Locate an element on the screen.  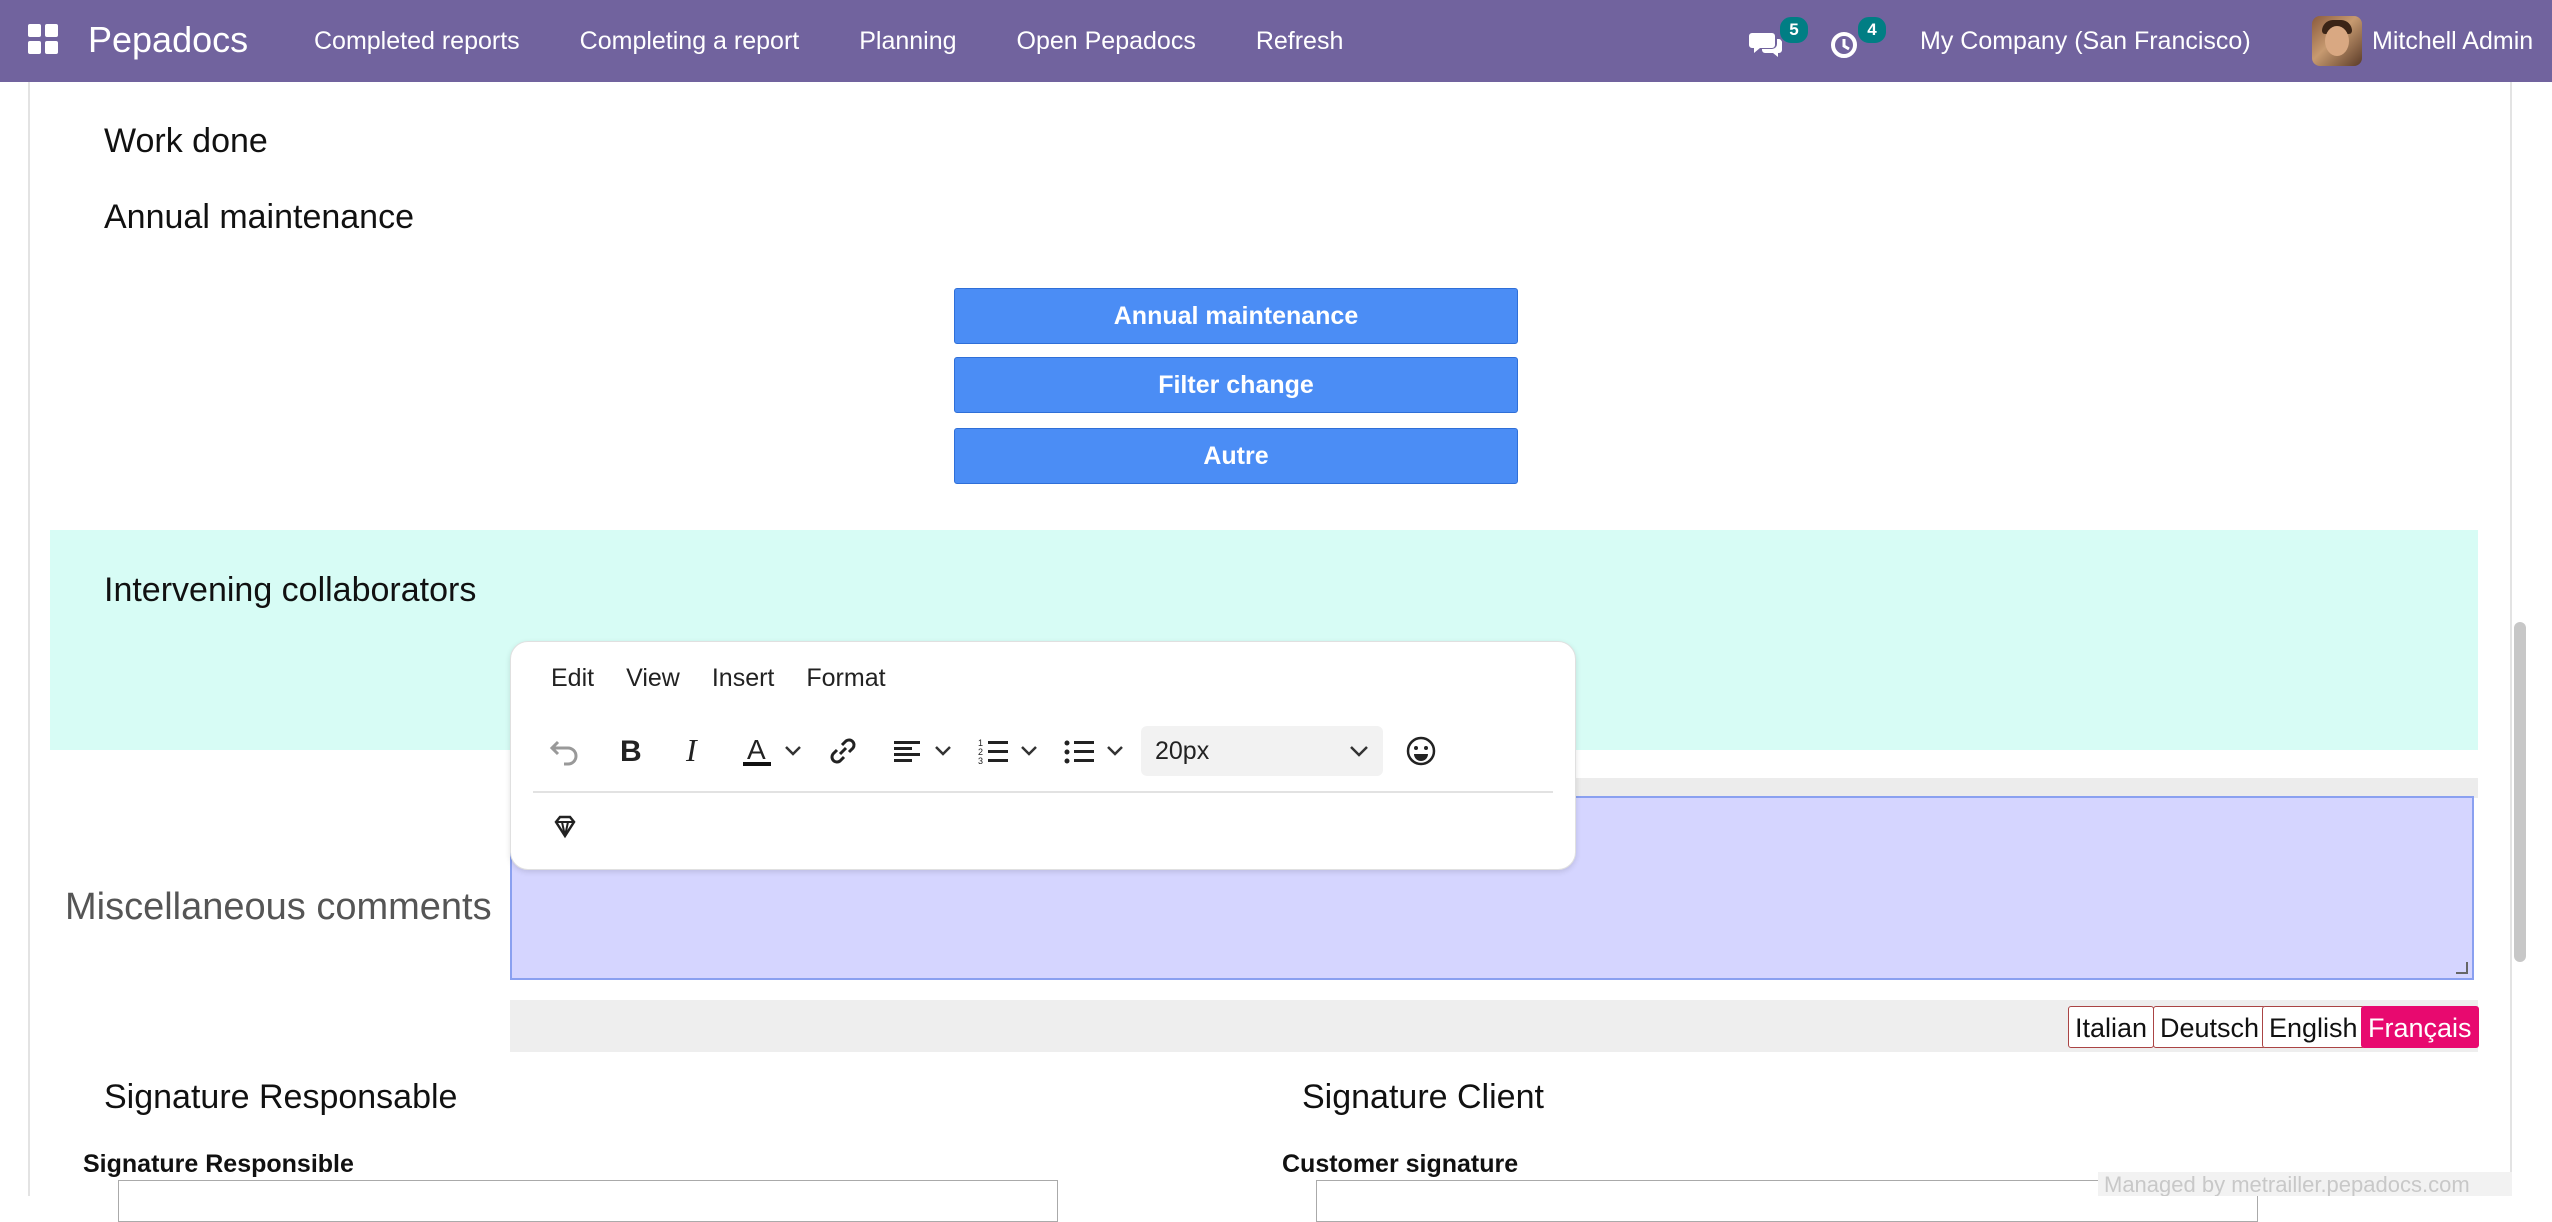
activities-systray: 4 is located at coordinates (1857, 41).